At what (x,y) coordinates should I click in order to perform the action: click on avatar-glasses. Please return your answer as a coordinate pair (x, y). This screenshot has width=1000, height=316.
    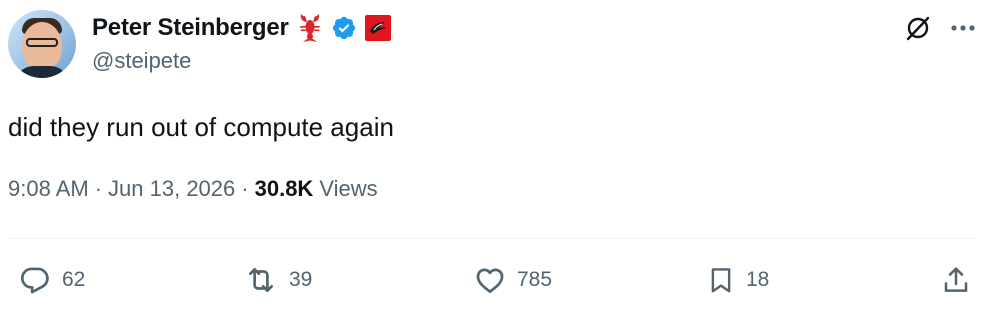
    Looking at the image, I should click on (42, 42).